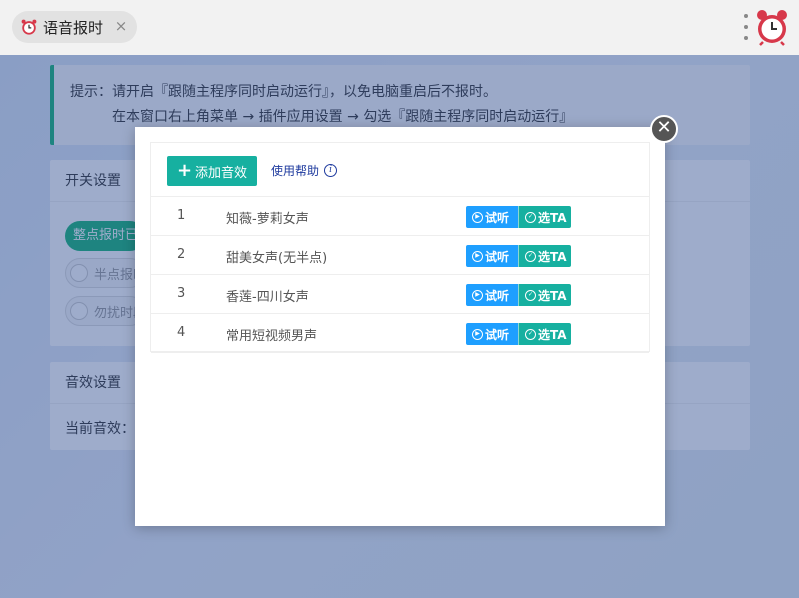  What do you see at coordinates (267, 297) in the screenshot?
I see `row-sound-name: 香莲-四川女声` at bounding box center [267, 297].